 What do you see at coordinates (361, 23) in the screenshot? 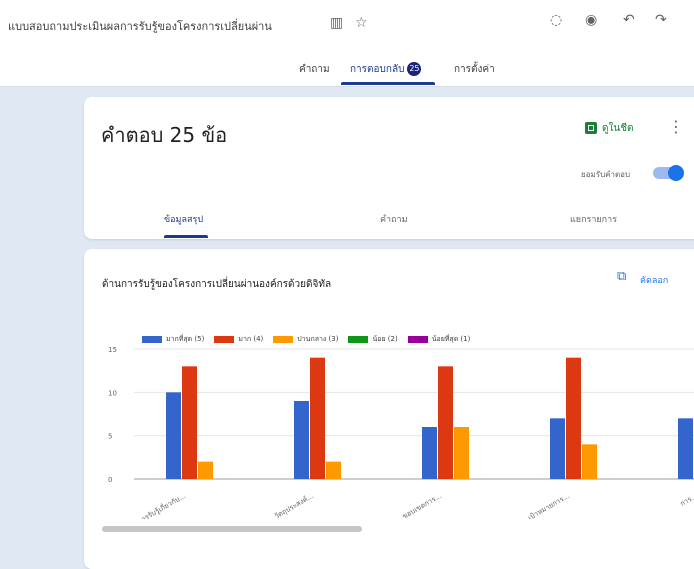
I see `star-icon: ☆` at bounding box center [361, 23].